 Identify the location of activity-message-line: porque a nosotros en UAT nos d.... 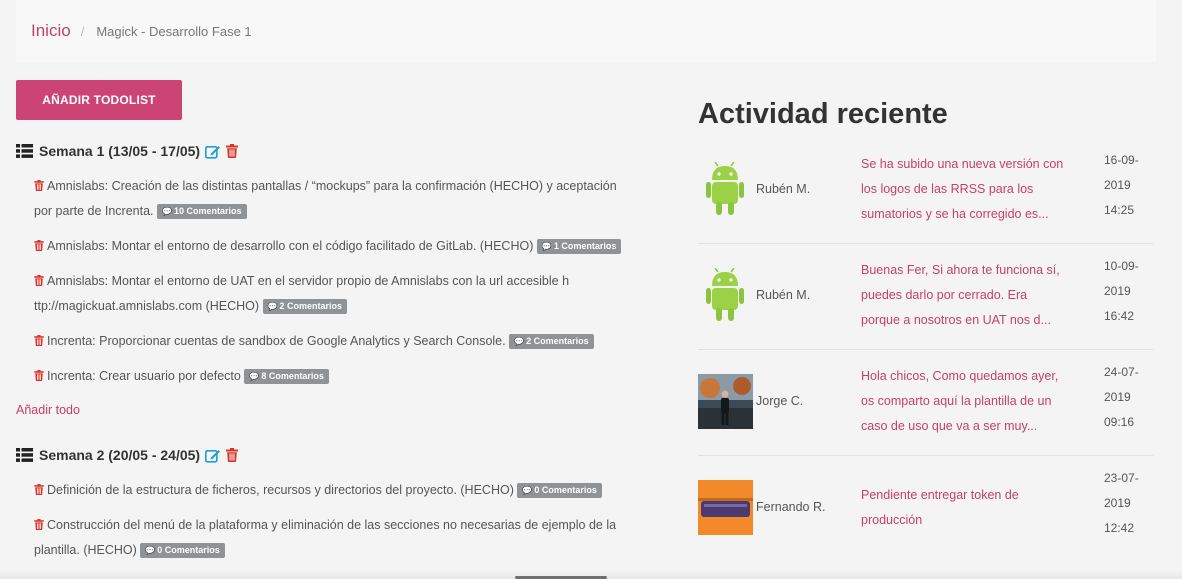
(956, 320).